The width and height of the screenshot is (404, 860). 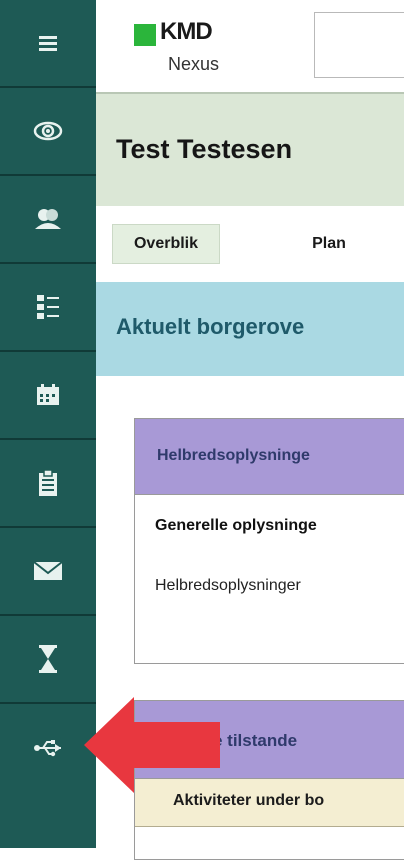 I want to click on sidebar-menu-button, so click(x=48, y=44).